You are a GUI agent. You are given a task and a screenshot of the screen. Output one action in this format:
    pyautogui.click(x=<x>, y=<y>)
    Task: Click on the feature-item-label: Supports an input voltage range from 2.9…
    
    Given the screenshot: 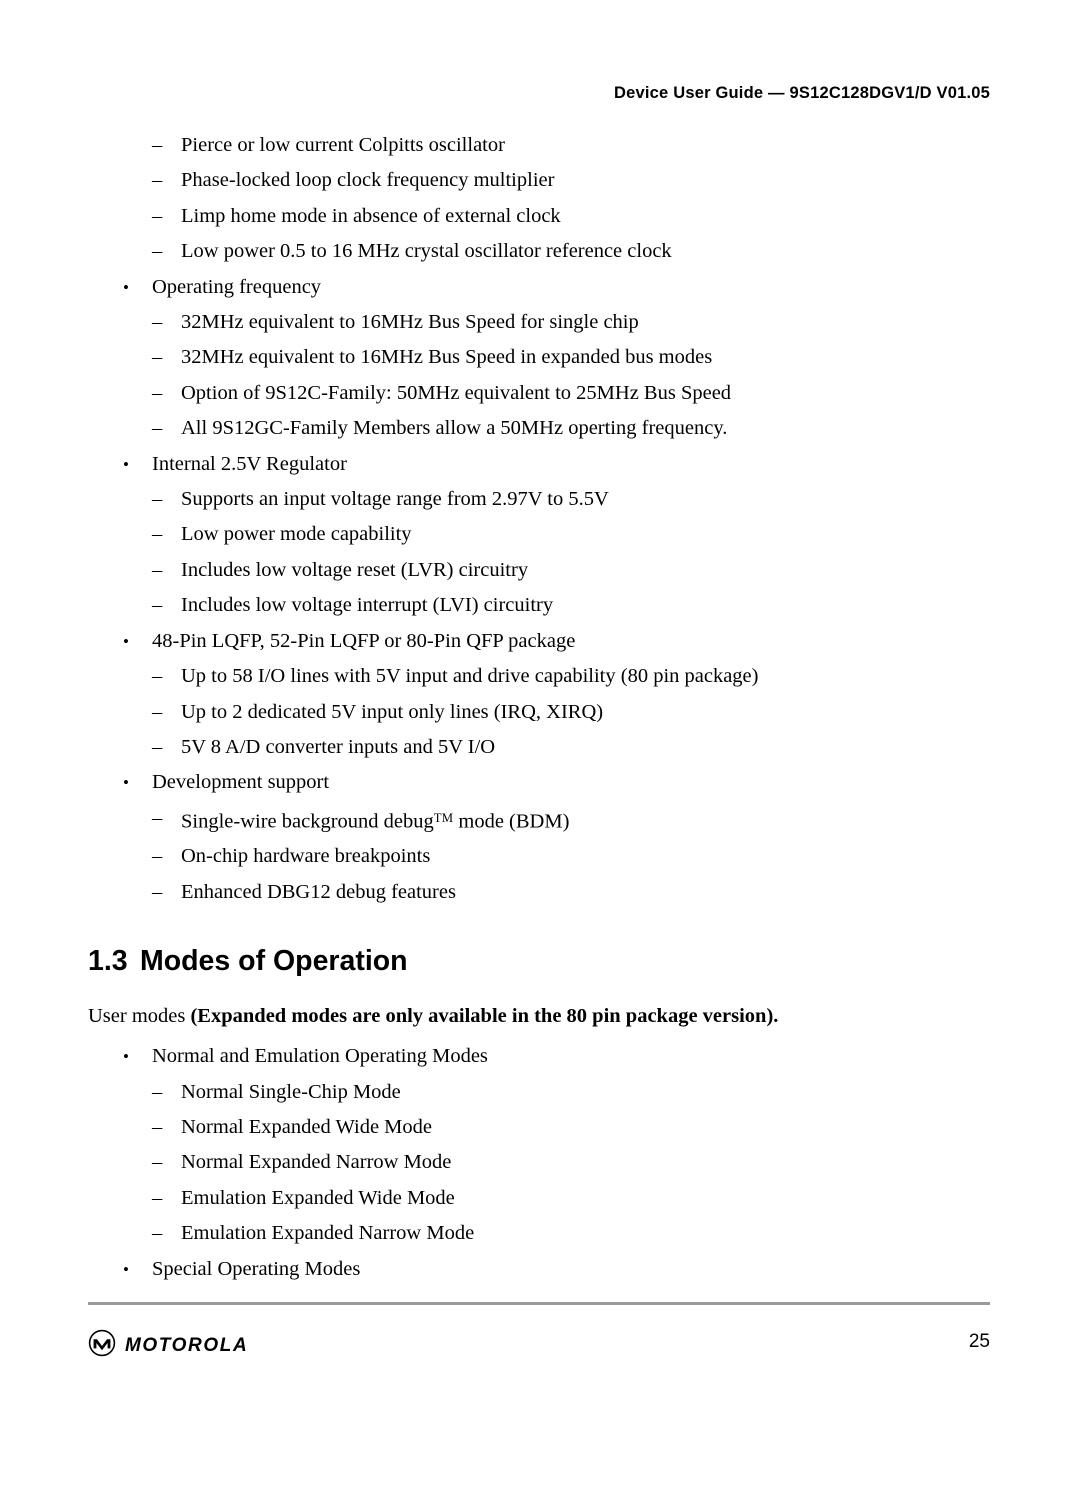 What is the action you would take?
    pyautogui.click(x=395, y=499)
    